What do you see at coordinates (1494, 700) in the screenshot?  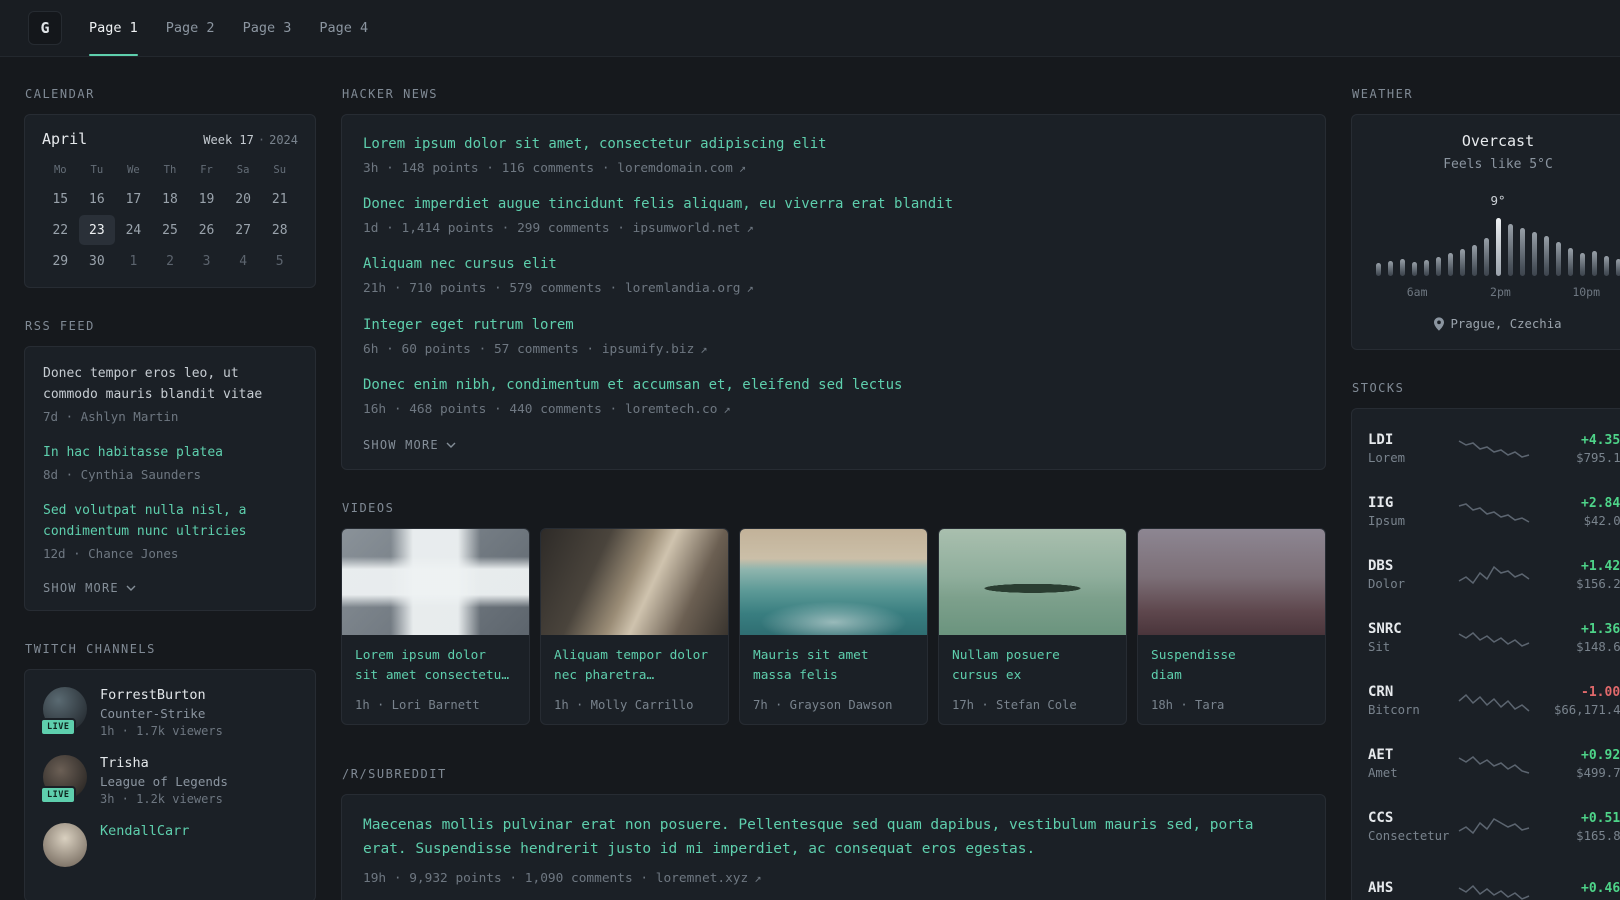 I see `stock-row: CRN Bitcorn -1.00% $66,171.48` at bounding box center [1494, 700].